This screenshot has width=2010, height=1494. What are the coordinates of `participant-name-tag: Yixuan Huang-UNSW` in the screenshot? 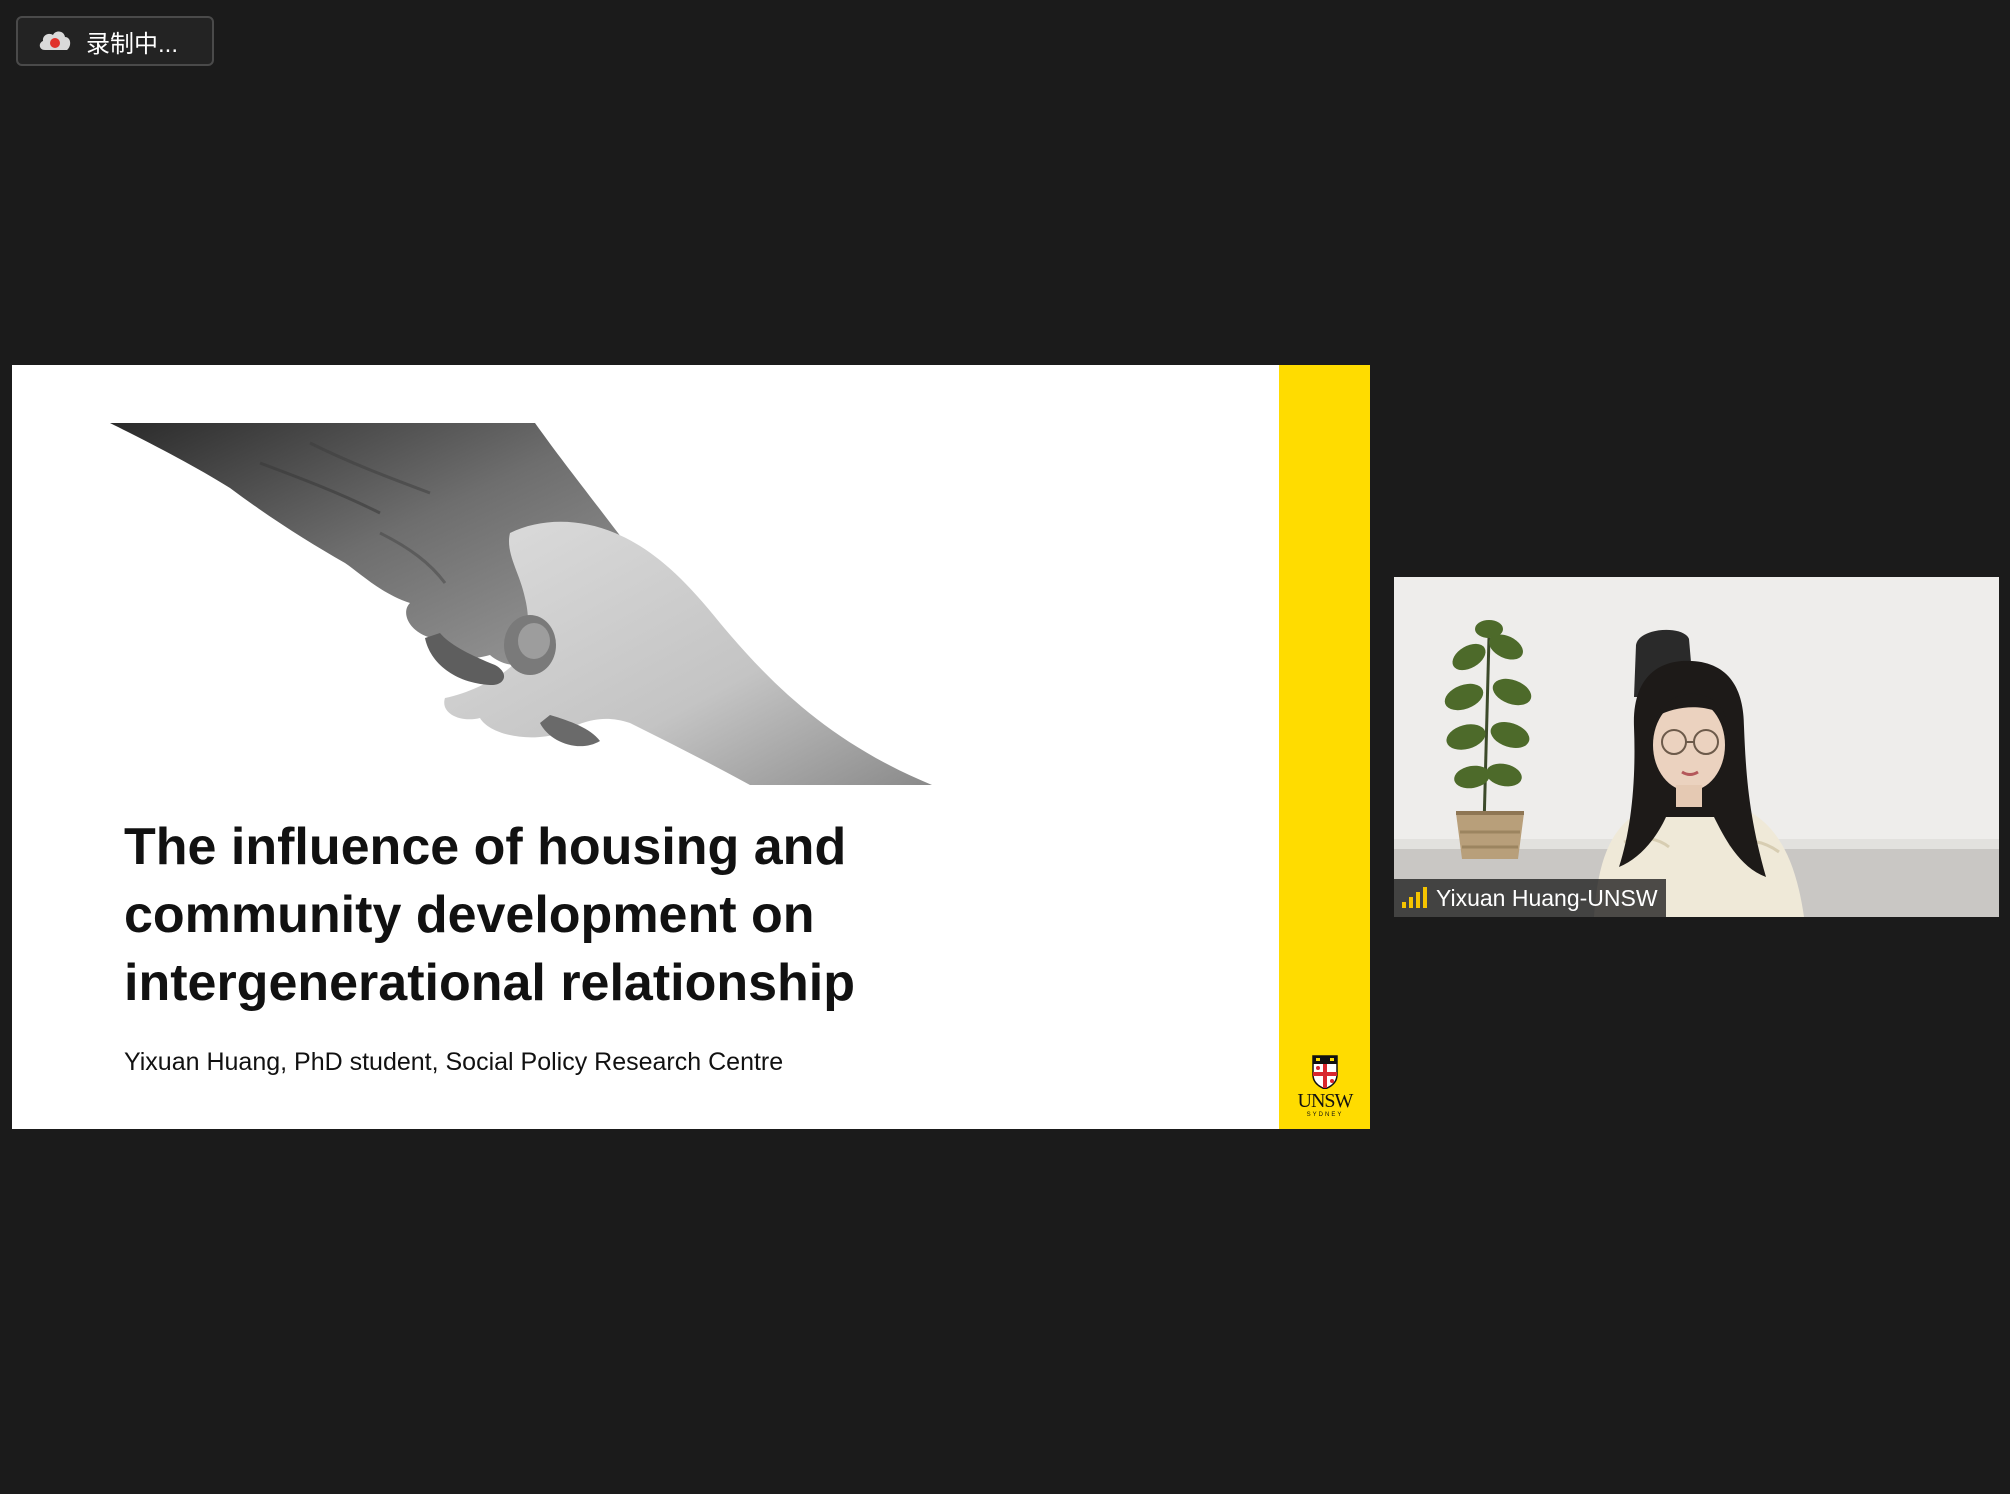 It's located at (1530, 898).